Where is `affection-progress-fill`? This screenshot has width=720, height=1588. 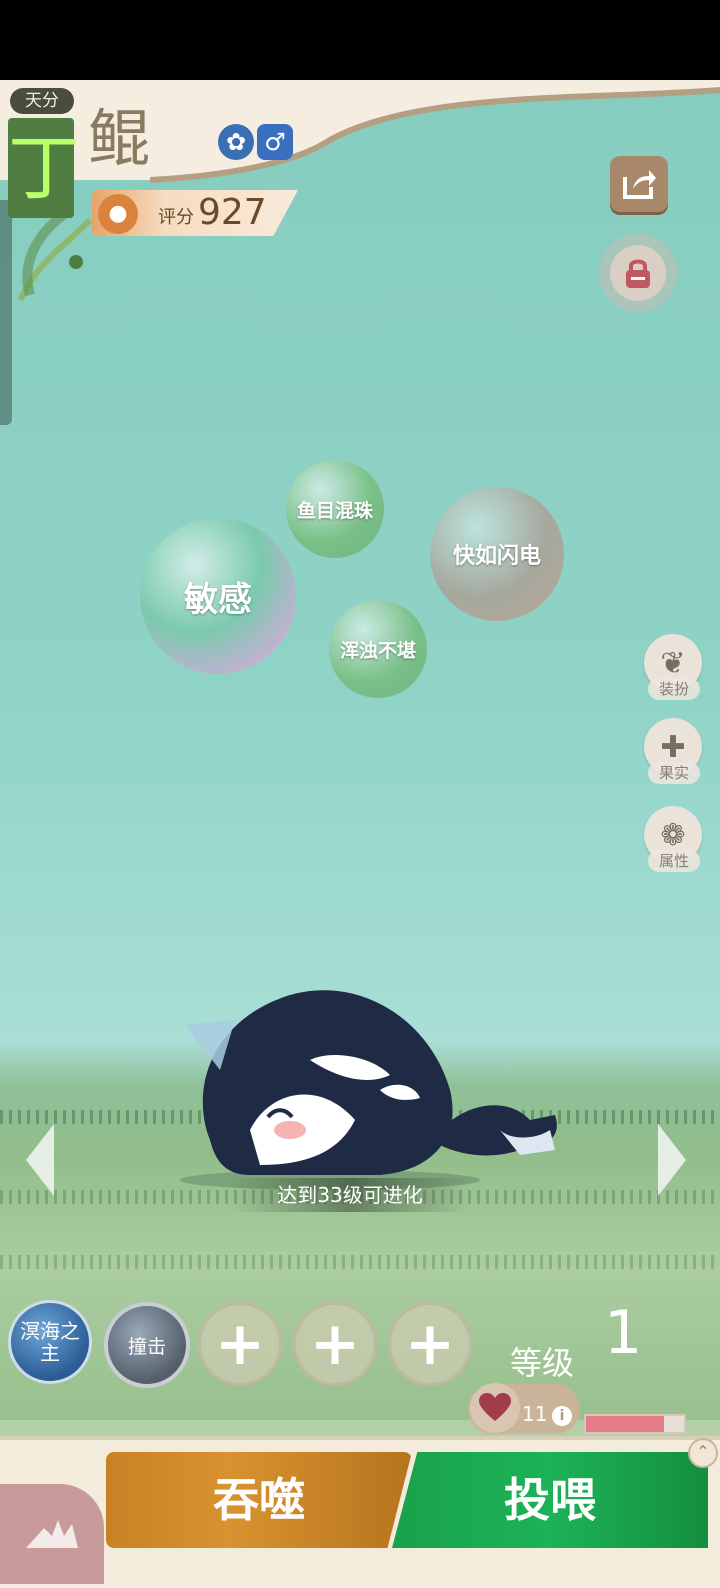
affection-progress-fill is located at coordinates (625, 1424).